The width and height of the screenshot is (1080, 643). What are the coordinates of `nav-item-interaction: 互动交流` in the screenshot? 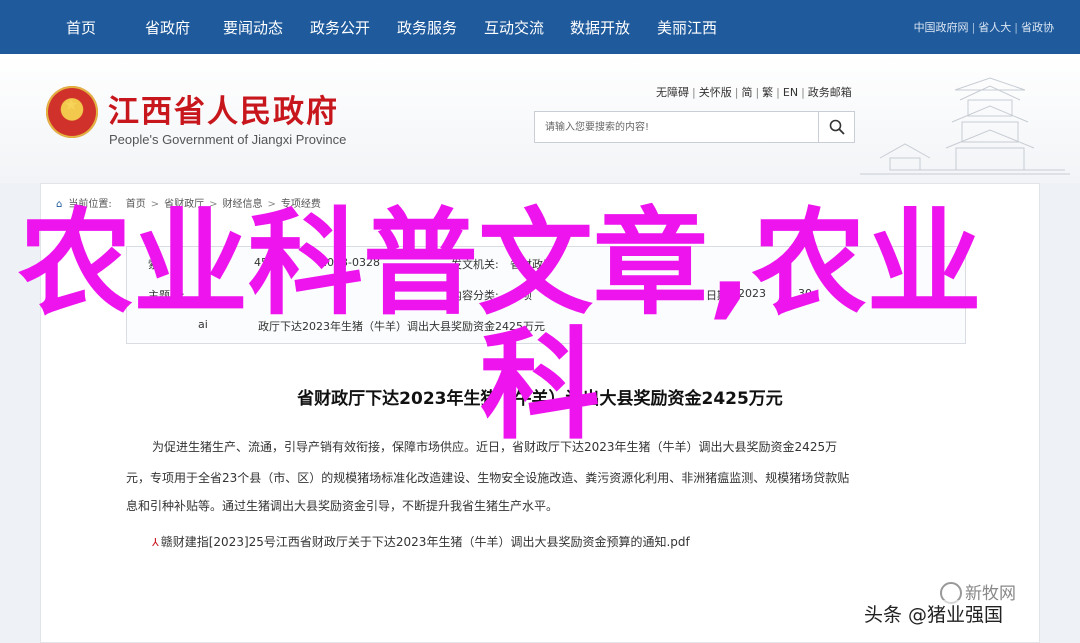 It's located at (514, 28).